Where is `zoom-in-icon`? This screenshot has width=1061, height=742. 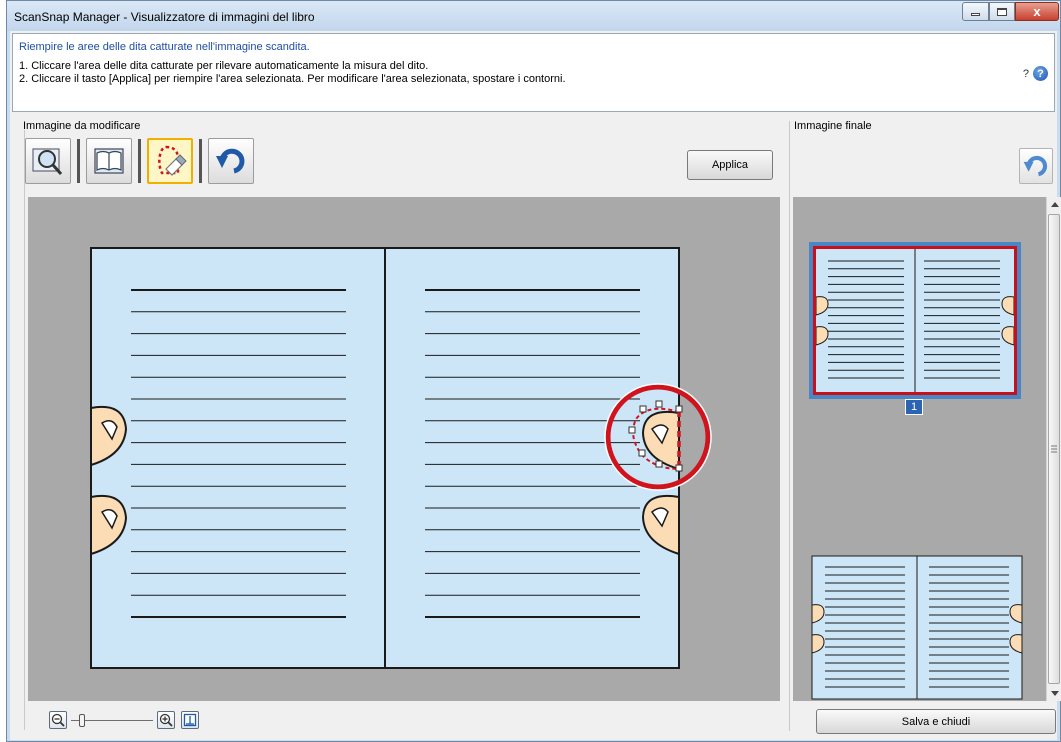 zoom-in-icon is located at coordinates (166, 720).